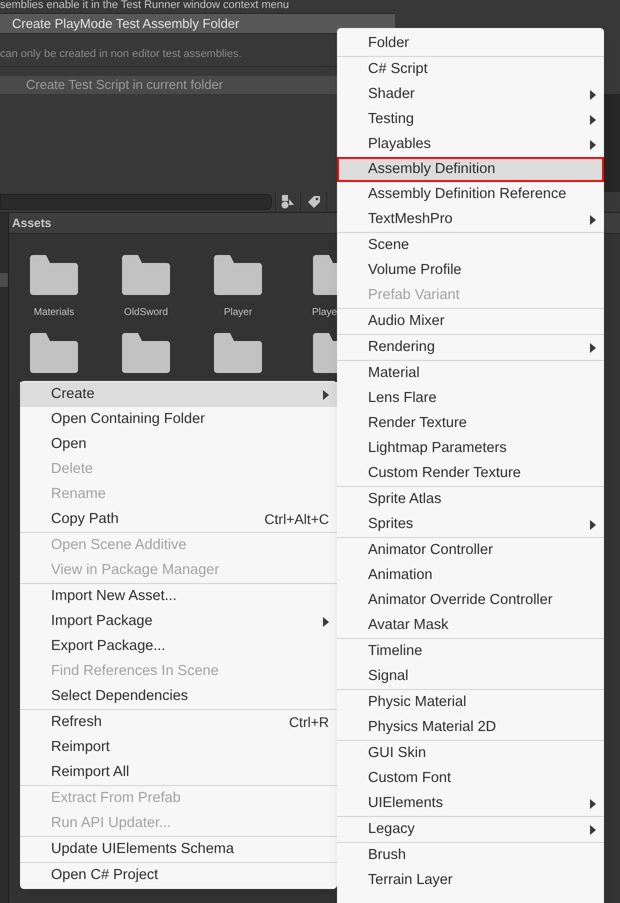  Describe the element at coordinates (146, 312) in the screenshot. I see `folder-label: OldSword` at that location.